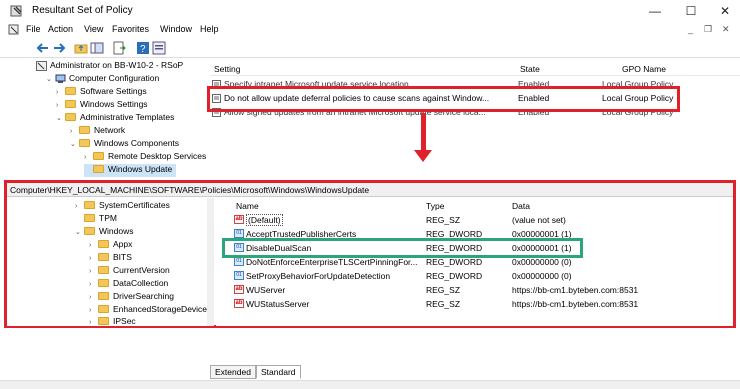 This screenshot has width=740, height=389. What do you see at coordinates (102, 79) in the screenshot?
I see `tree-item-computer-configuration: ⌄ Computer Configuration` at bounding box center [102, 79].